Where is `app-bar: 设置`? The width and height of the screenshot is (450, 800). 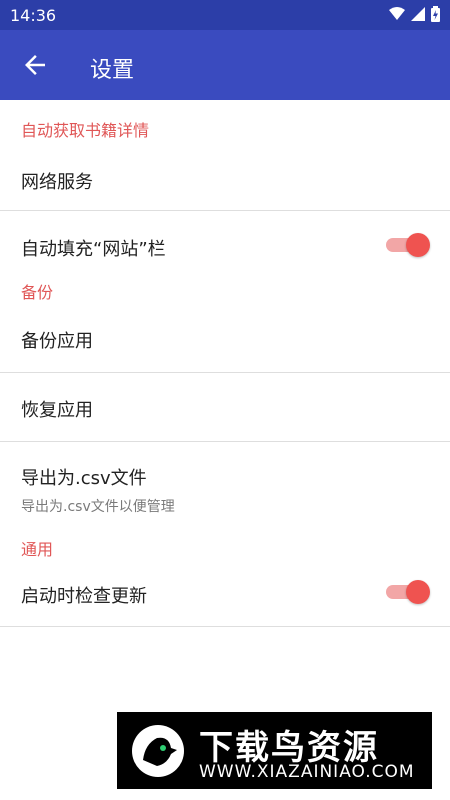
app-bar: 设置 is located at coordinates (225, 65).